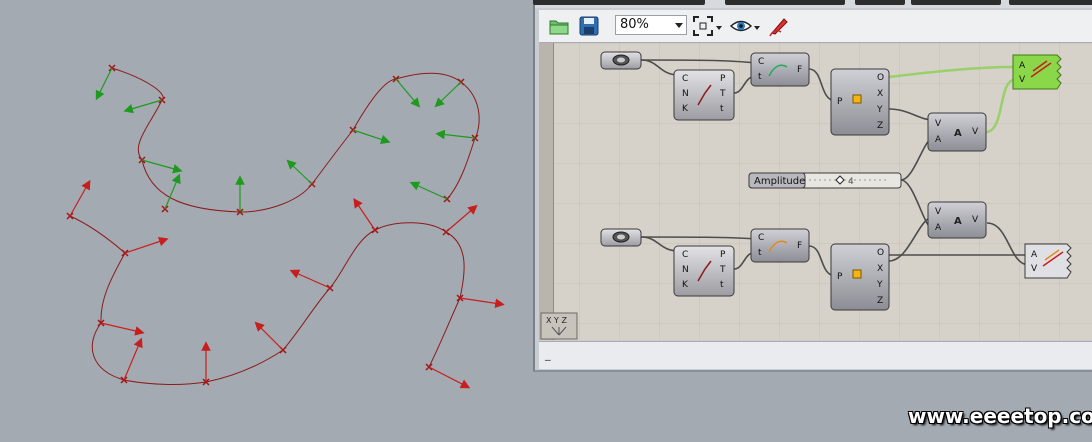 This screenshot has height=442, width=1092. Describe the element at coordinates (780, 69) in the screenshot. I see `evaluate-curve-node-top: C t F` at that location.